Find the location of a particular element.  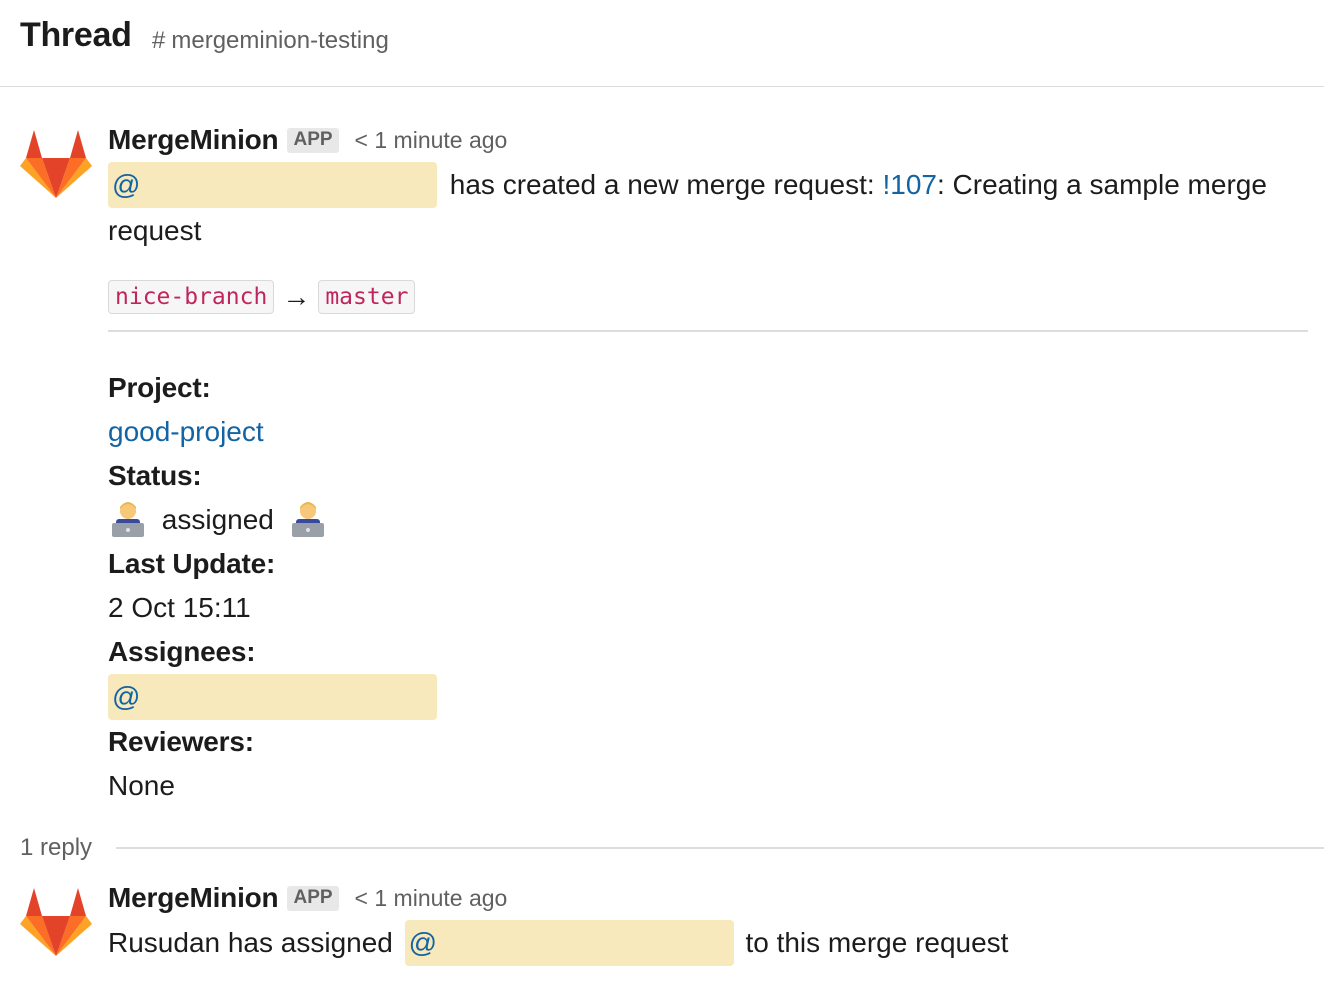

assignees-value: @ is located at coordinates (708, 696).